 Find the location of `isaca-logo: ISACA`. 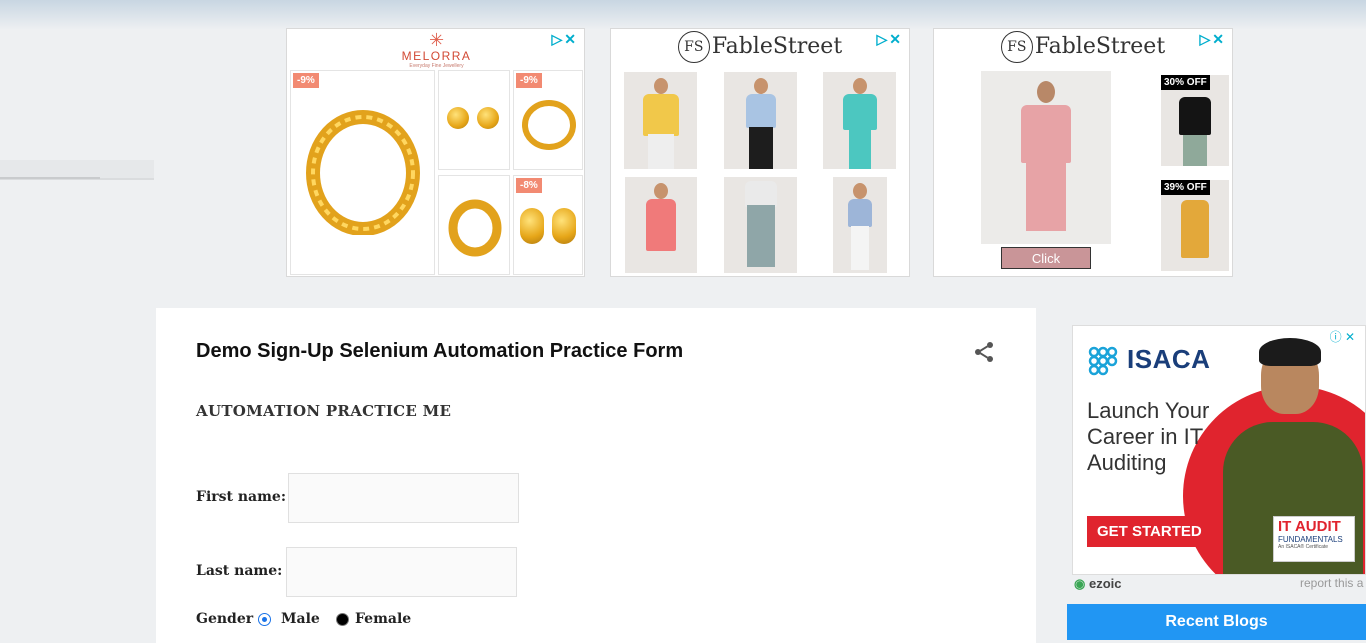

isaca-logo: ISACA is located at coordinates (1148, 360).